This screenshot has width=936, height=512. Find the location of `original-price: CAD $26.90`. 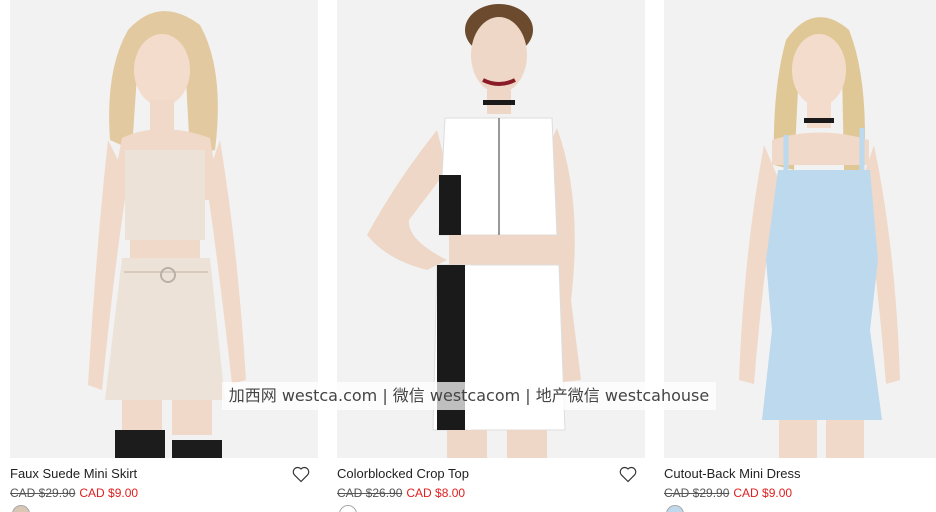

original-price: CAD $26.90 is located at coordinates (370, 493).